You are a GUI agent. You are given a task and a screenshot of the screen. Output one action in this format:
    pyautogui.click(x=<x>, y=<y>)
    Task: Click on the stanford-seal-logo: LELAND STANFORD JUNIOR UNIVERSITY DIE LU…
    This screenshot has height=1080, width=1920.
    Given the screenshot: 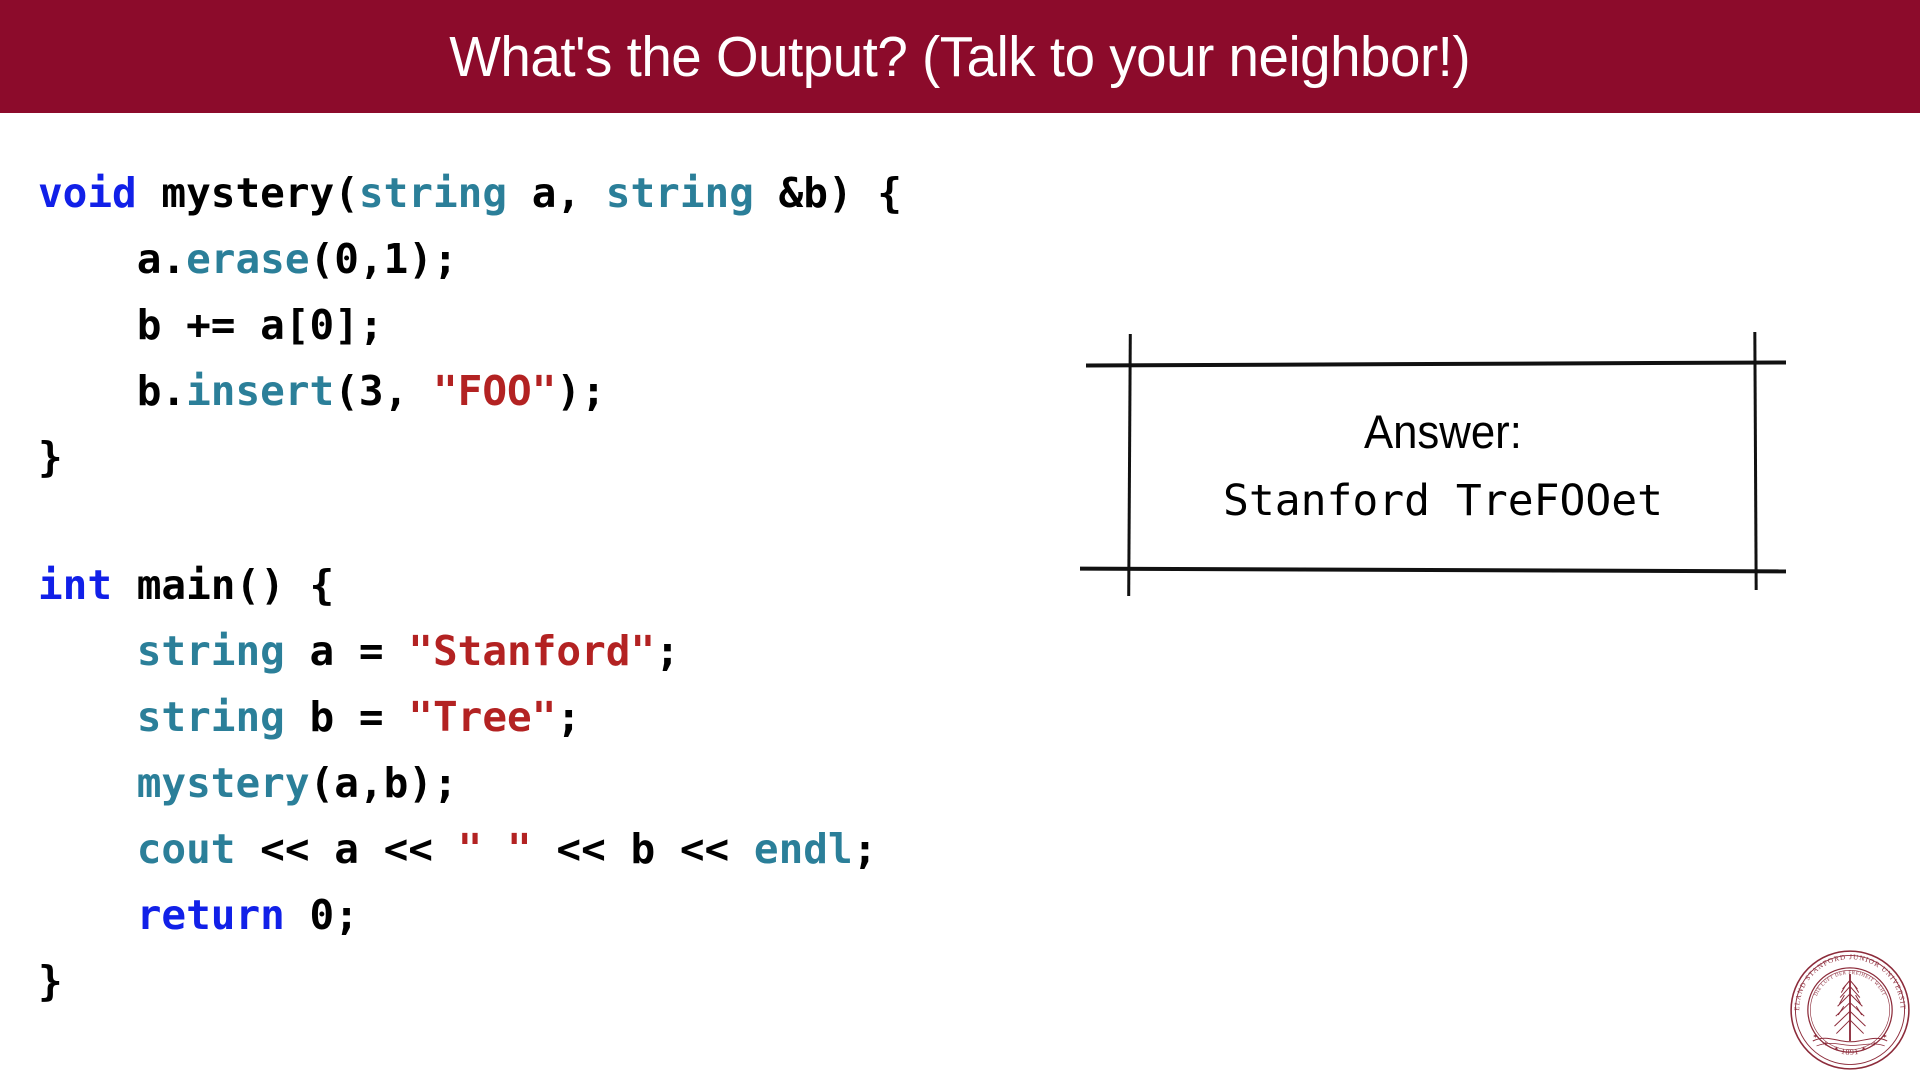 What is the action you would take?
    pyautogui.click(x=1848, y=1007)
    